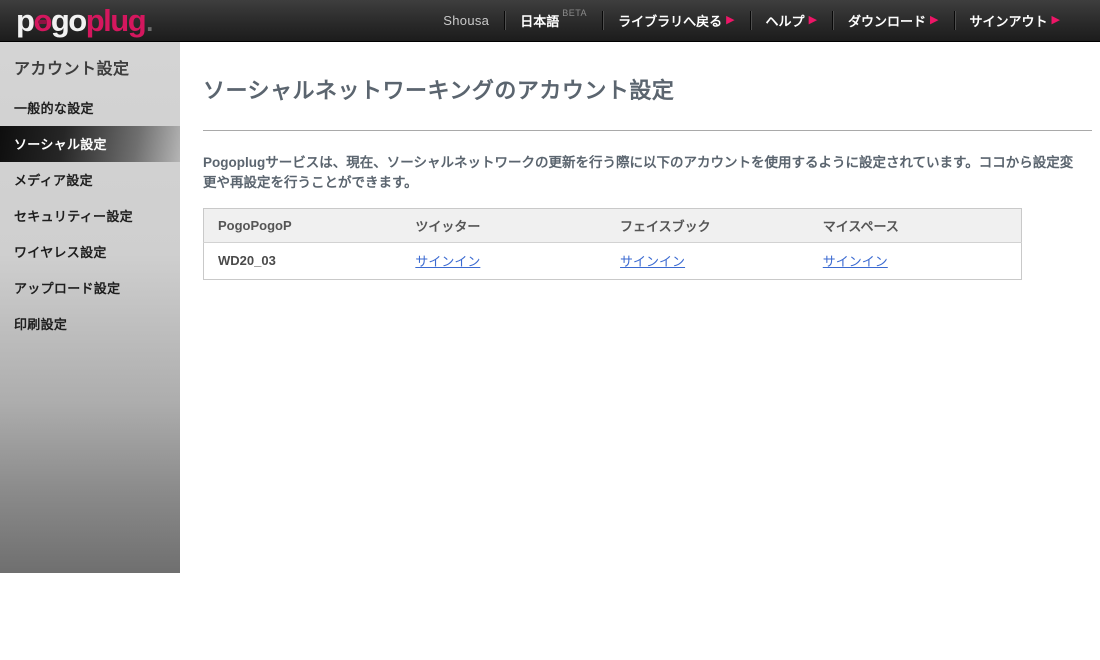 This screenshot has width=1100, height=660. What do you see at coordinates (707, 225) in the screenshot?
I see `column-header-facebook: フェイスブック` at bounding box center [707, 225].